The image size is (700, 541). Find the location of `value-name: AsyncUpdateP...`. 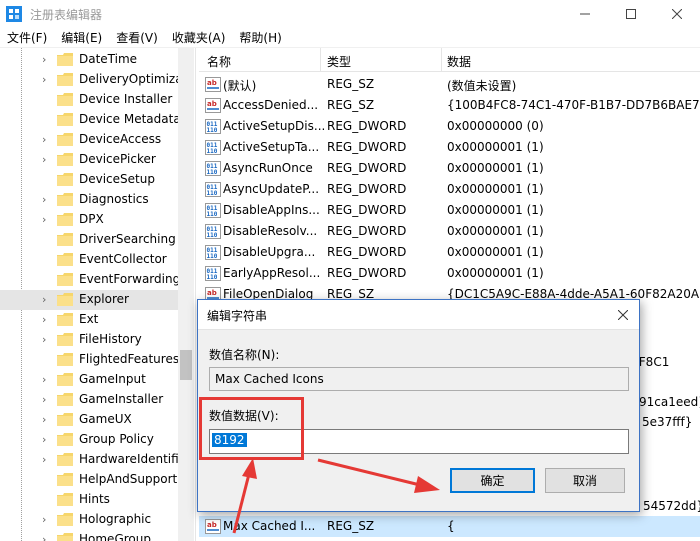

value-name: AsyncUpdateP... is located at coordinates (271, 189).